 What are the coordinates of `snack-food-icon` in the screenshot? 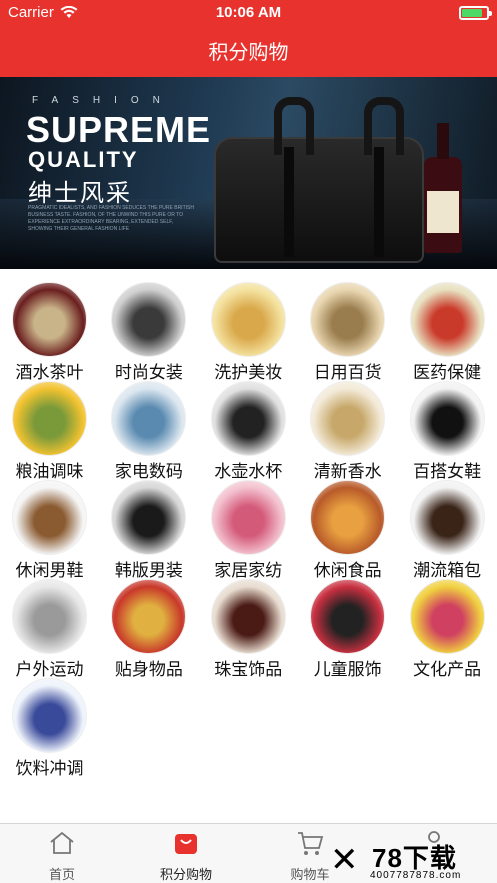 It's located at (348, 517).